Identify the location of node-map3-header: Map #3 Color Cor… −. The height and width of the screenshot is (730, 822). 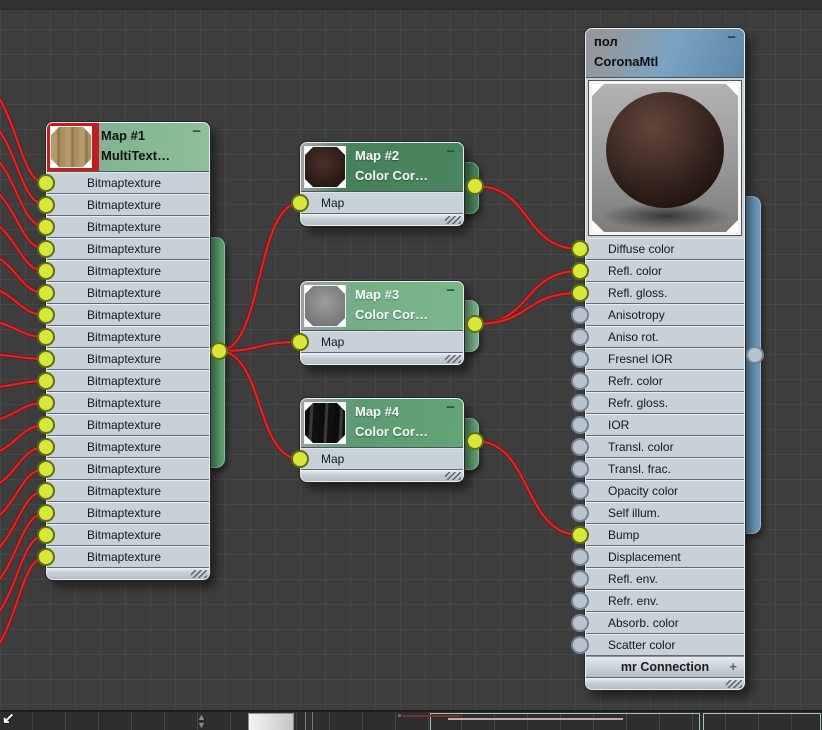
(382, 306).